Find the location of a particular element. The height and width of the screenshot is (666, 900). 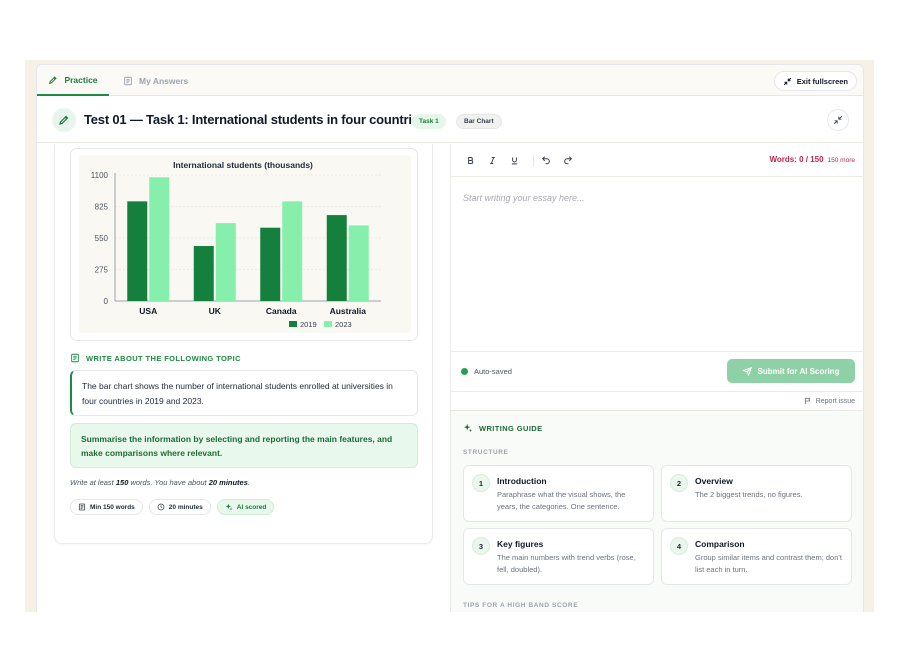

submit-button: Submit for AI Scoring is located at coordinates (791, 371).